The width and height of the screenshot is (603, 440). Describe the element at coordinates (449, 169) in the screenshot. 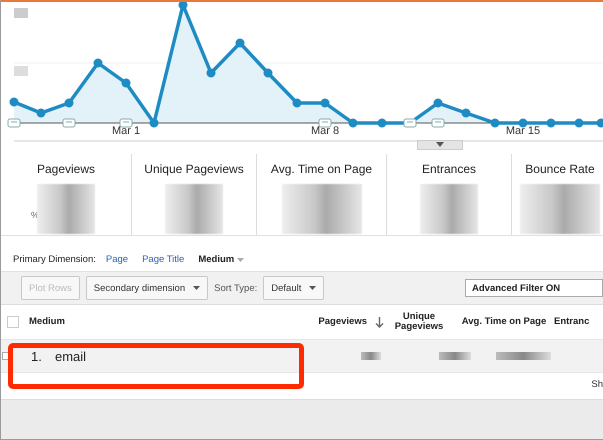

I see `metric-label: Entrances` at that location.